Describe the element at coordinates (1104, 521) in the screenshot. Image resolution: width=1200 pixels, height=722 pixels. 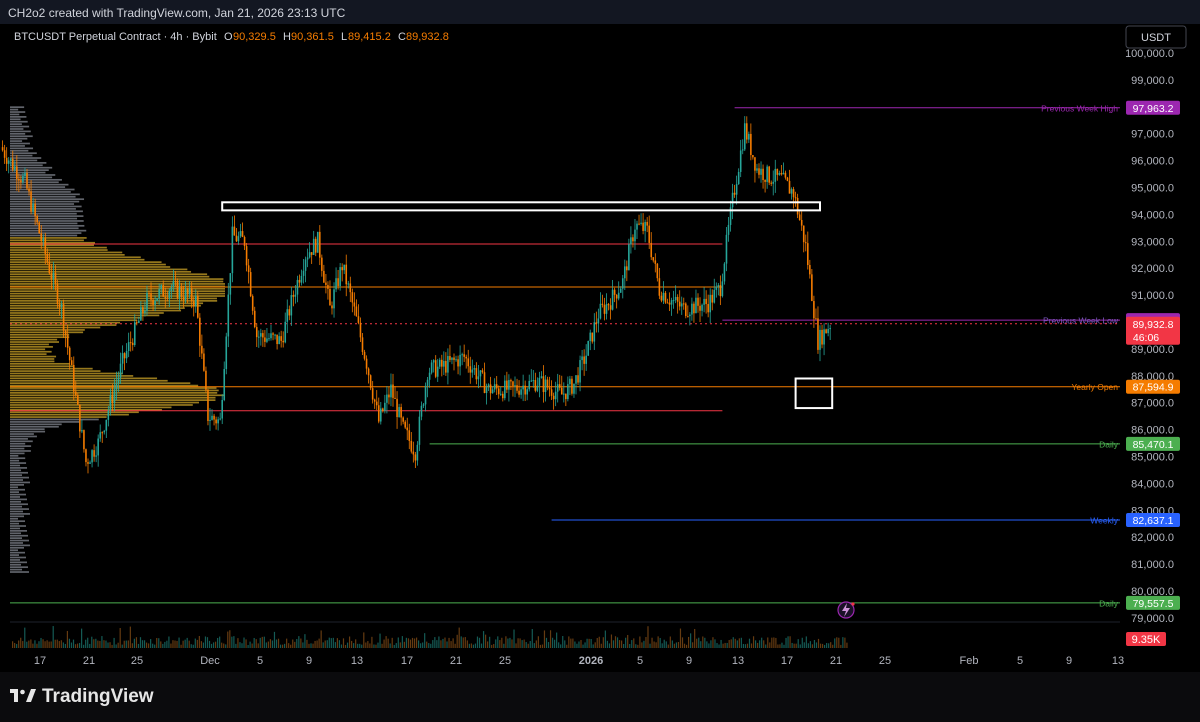
I see `level-label: Weekly` at that location.